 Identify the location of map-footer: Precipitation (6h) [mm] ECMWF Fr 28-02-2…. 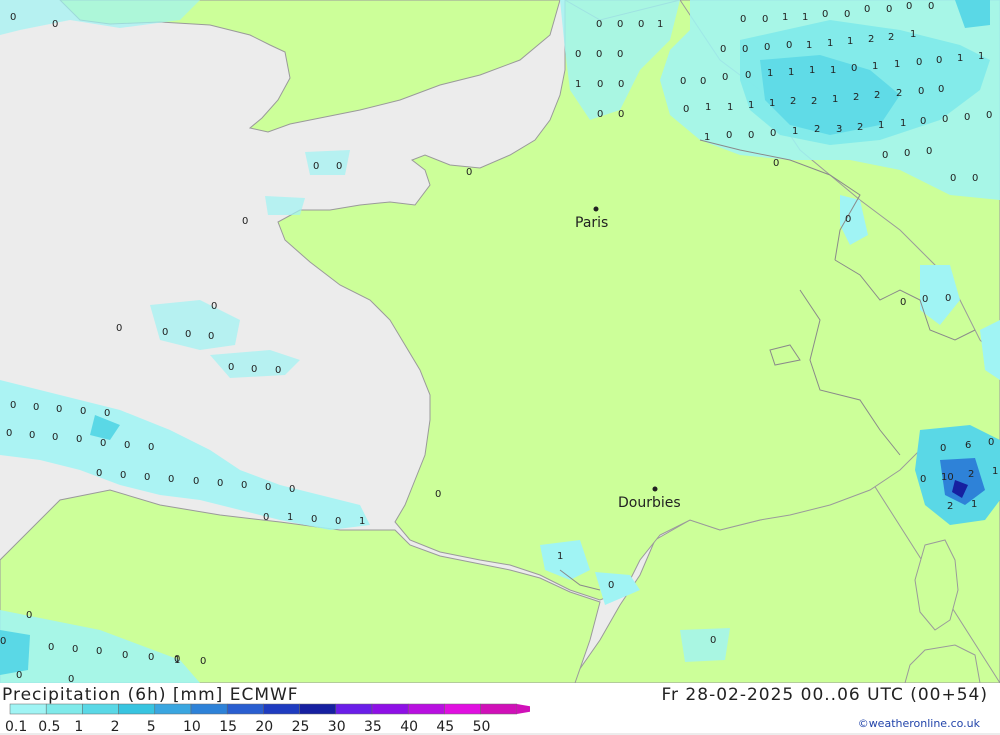
(500, 709).